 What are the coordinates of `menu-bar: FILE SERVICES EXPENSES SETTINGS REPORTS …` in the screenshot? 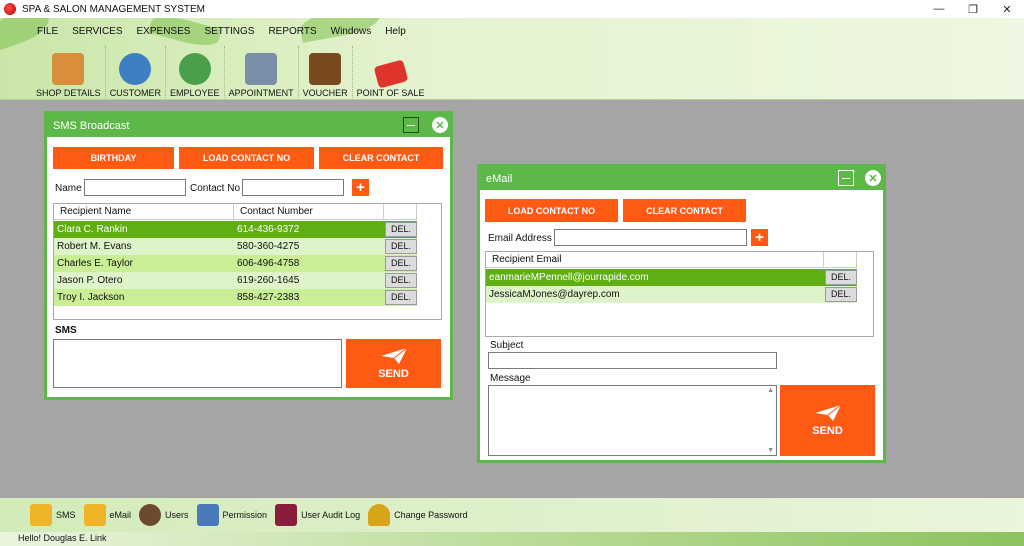 It's located at (221, 31).